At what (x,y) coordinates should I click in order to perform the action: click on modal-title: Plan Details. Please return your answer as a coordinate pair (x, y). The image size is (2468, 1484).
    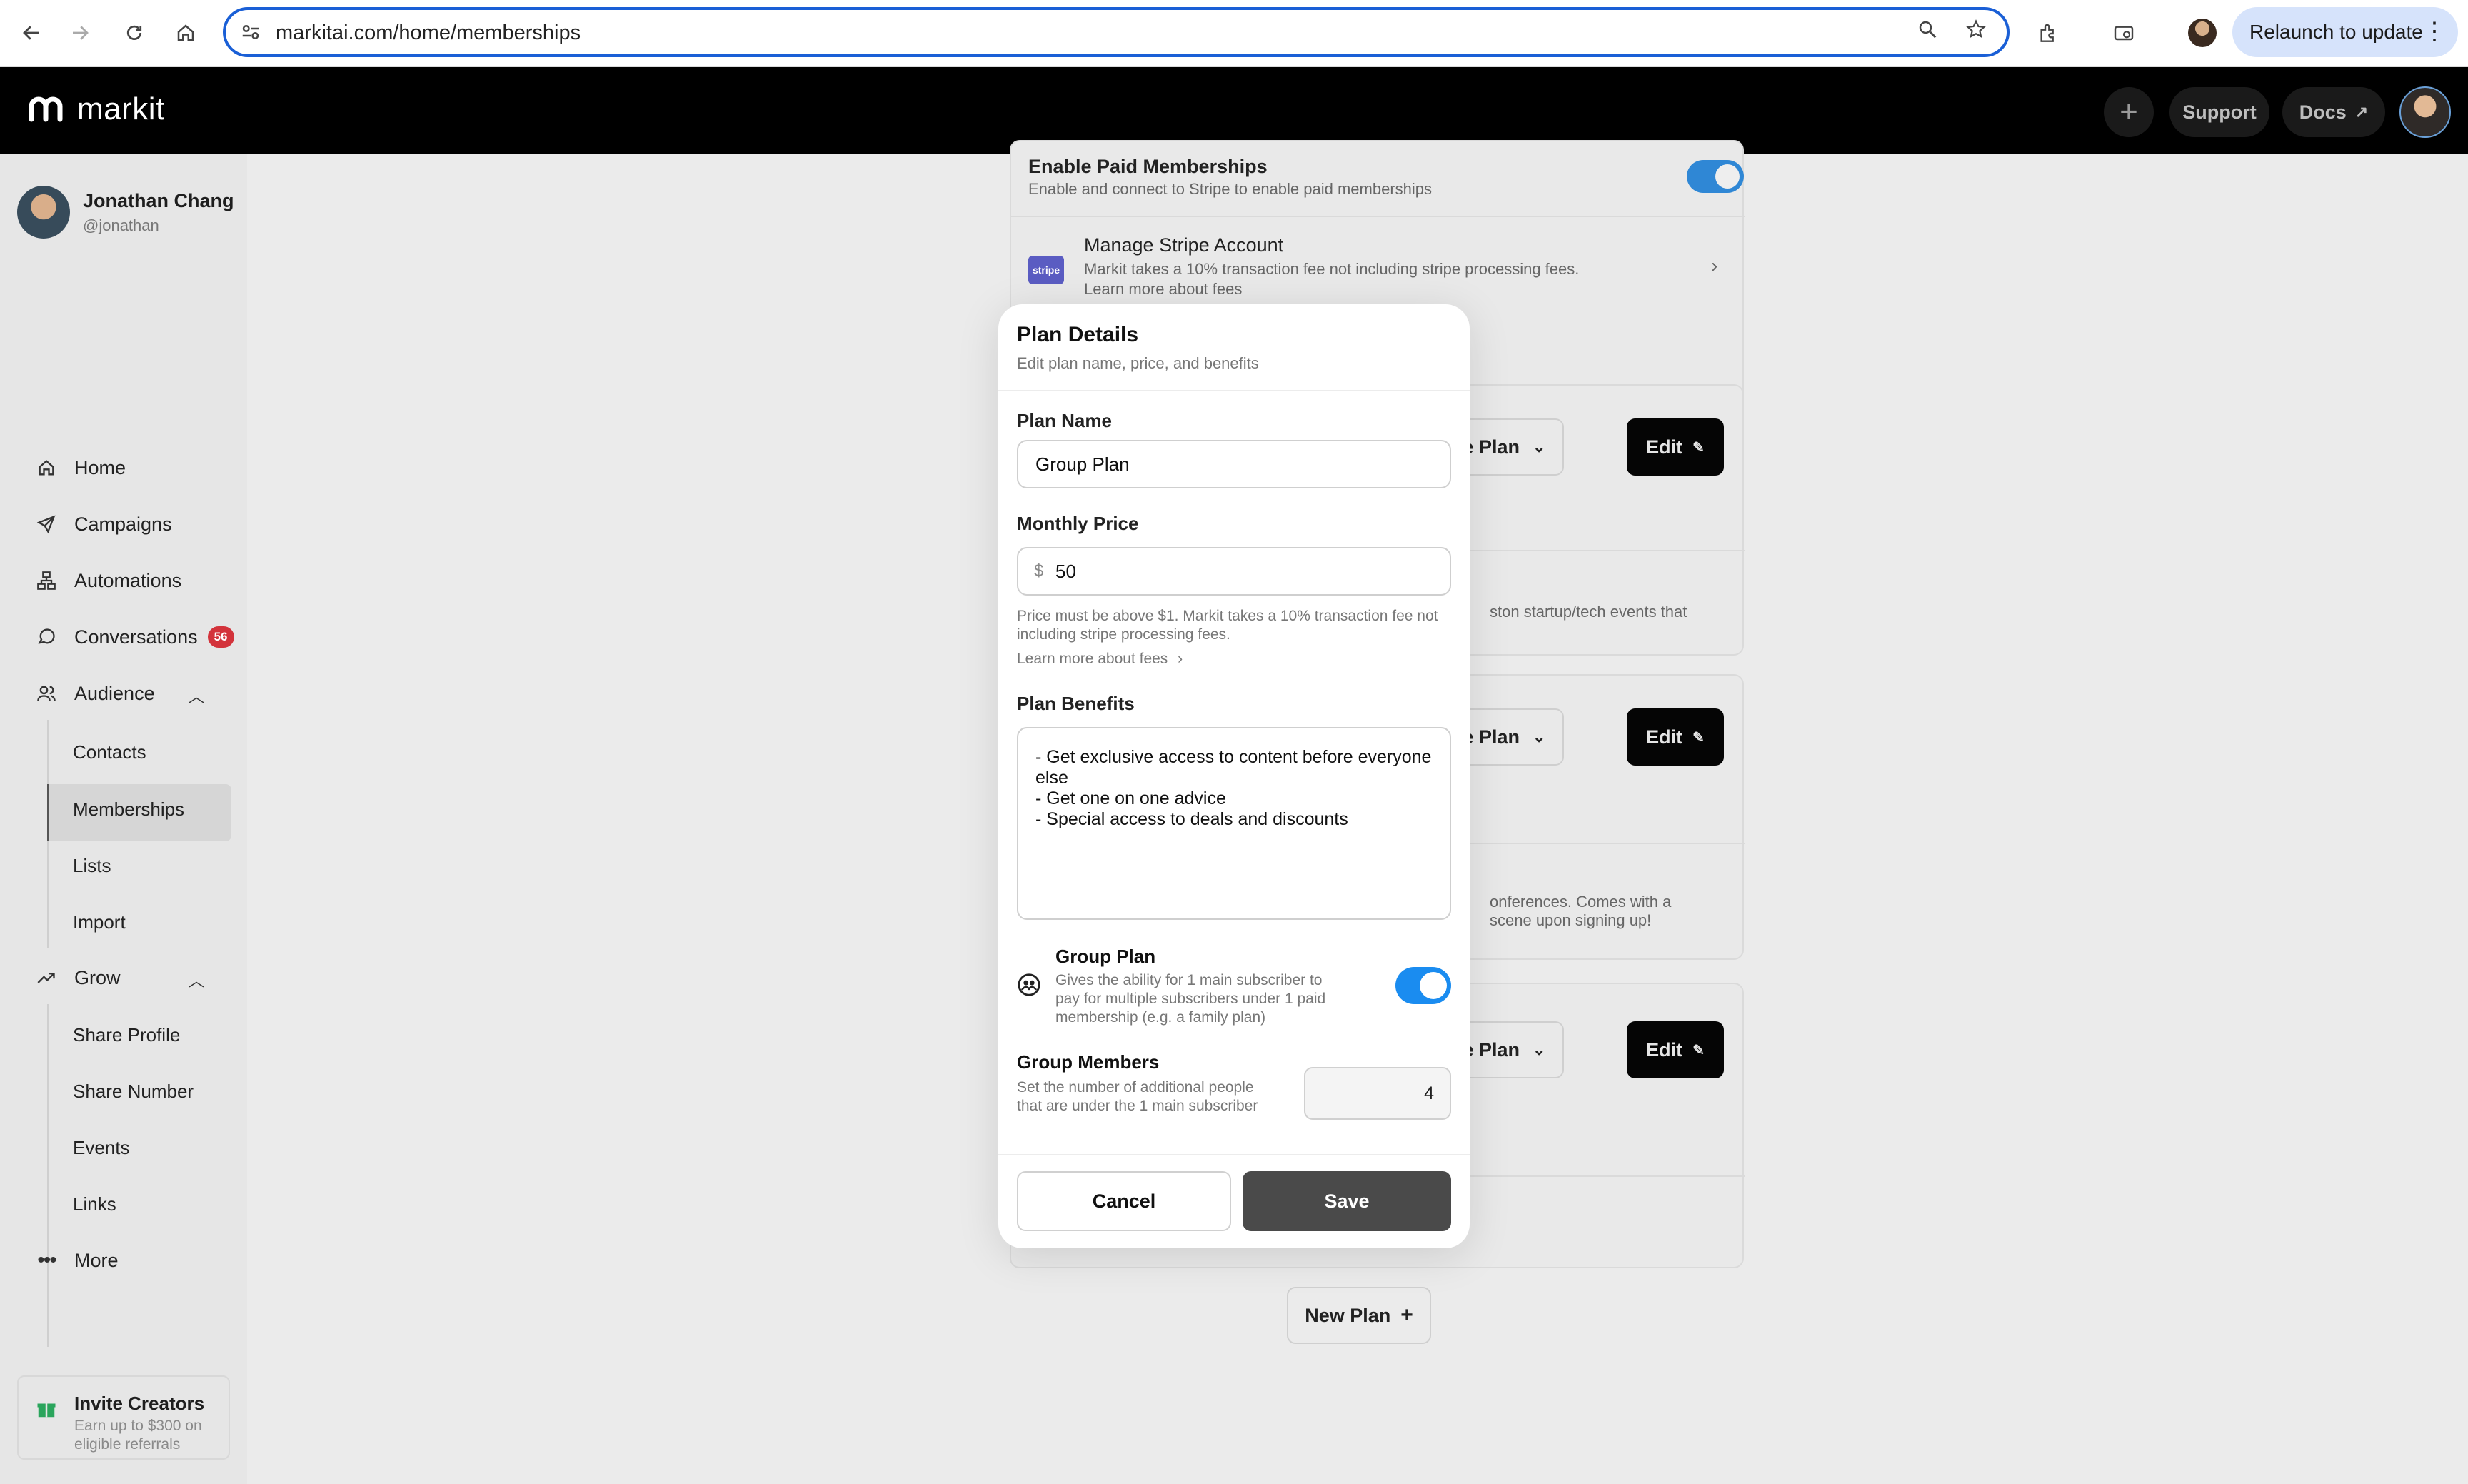
    Looking at the image, I should click on (1078, 334).